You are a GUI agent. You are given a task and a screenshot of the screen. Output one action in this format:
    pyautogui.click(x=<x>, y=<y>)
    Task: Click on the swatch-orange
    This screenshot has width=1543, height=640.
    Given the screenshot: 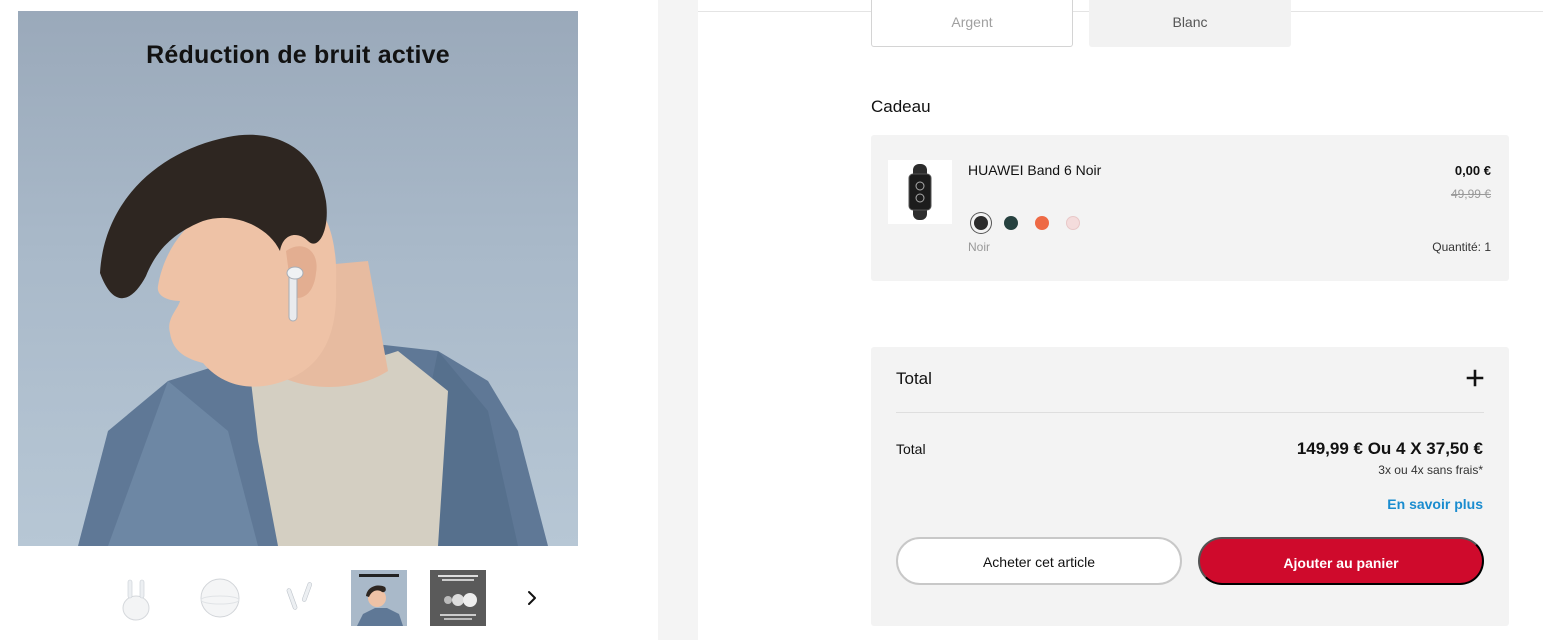 What is the action you would take?
    pyautogui.click(x=1042, y=223)
    